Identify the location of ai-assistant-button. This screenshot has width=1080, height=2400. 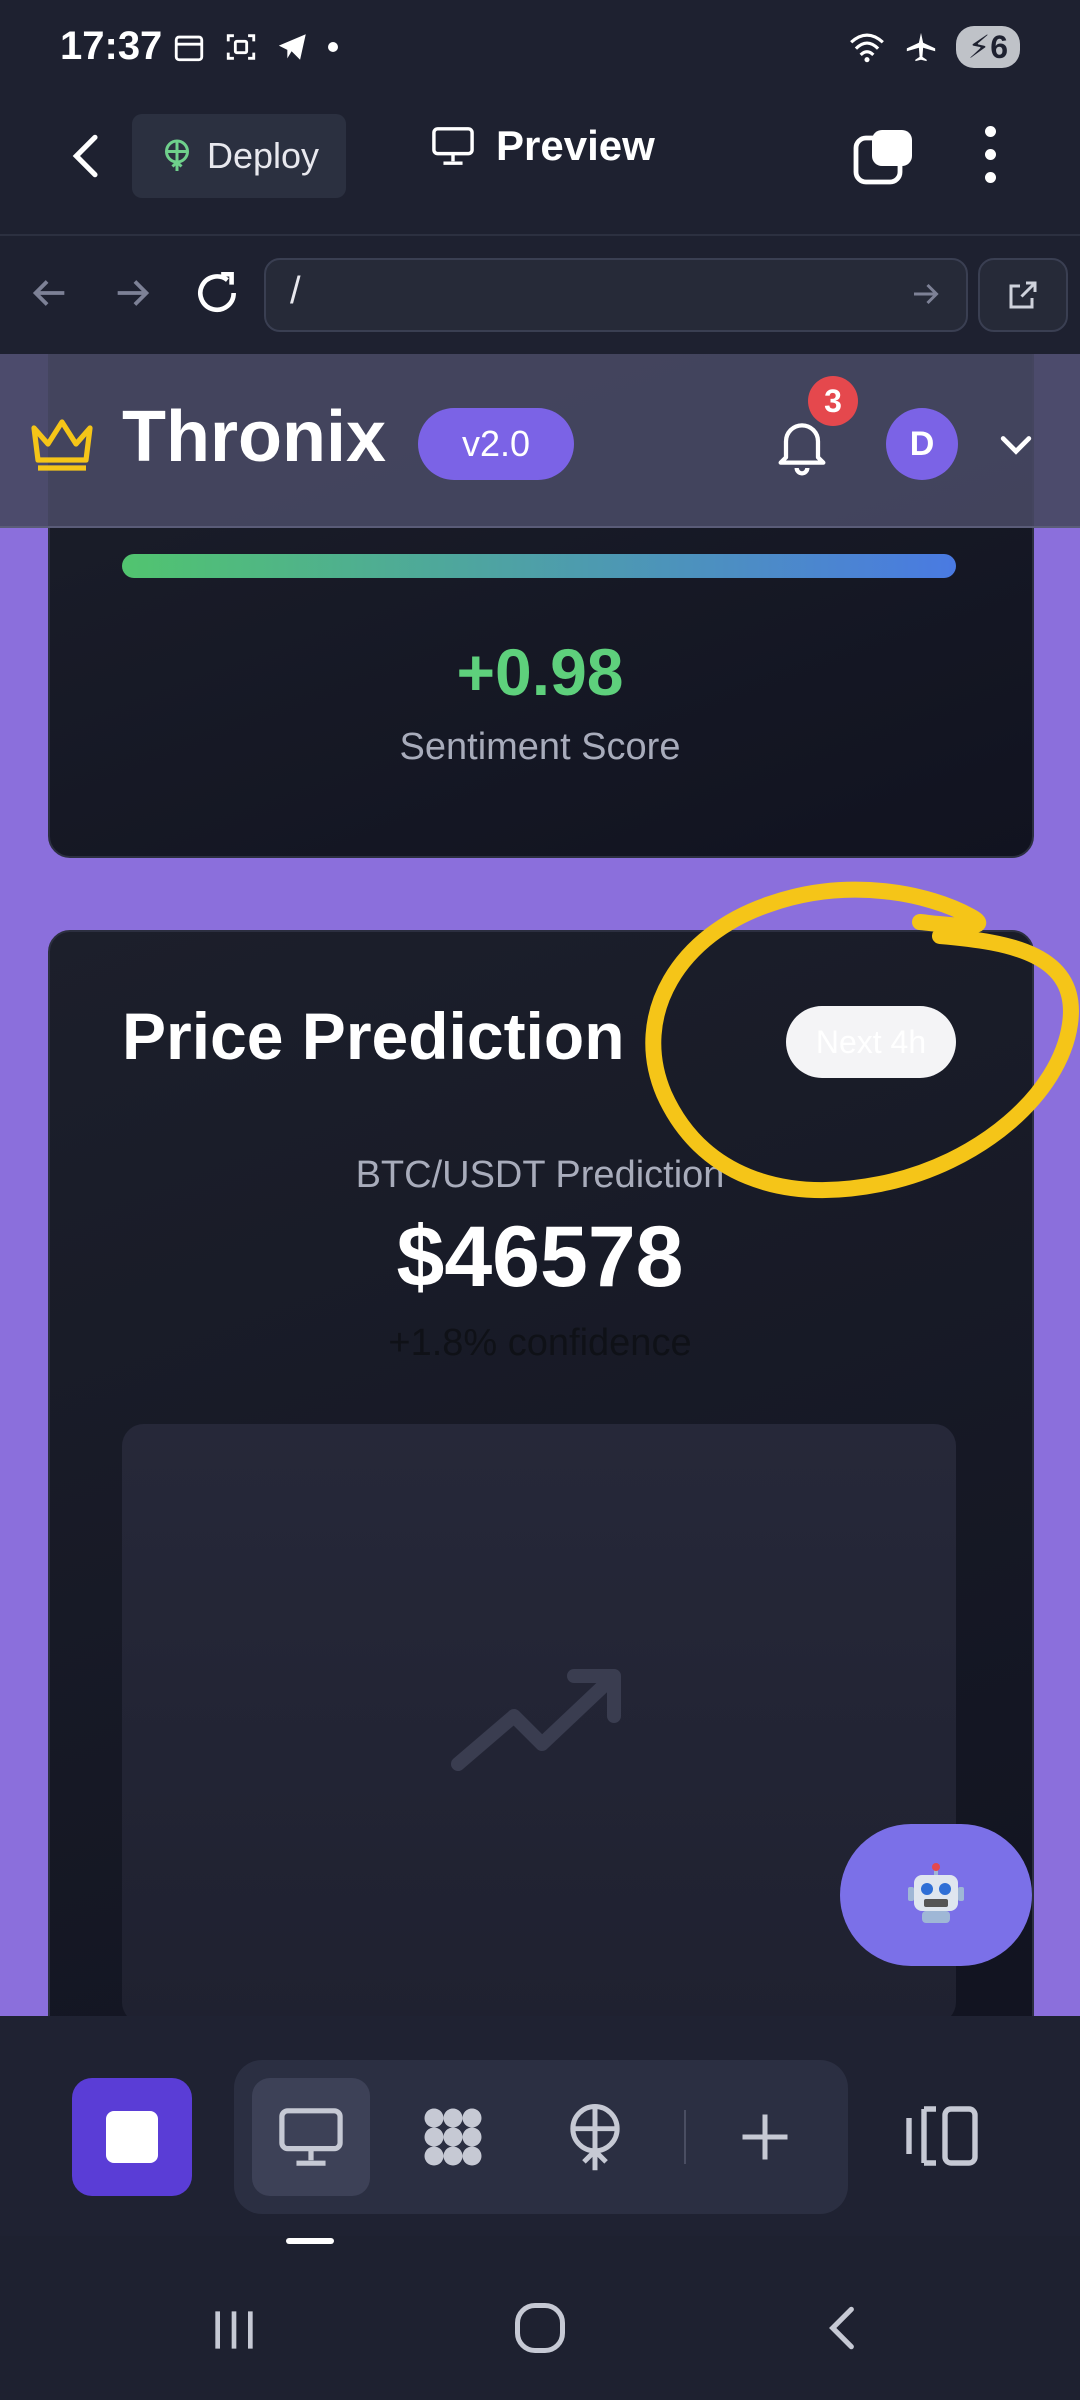
(936, 1895).